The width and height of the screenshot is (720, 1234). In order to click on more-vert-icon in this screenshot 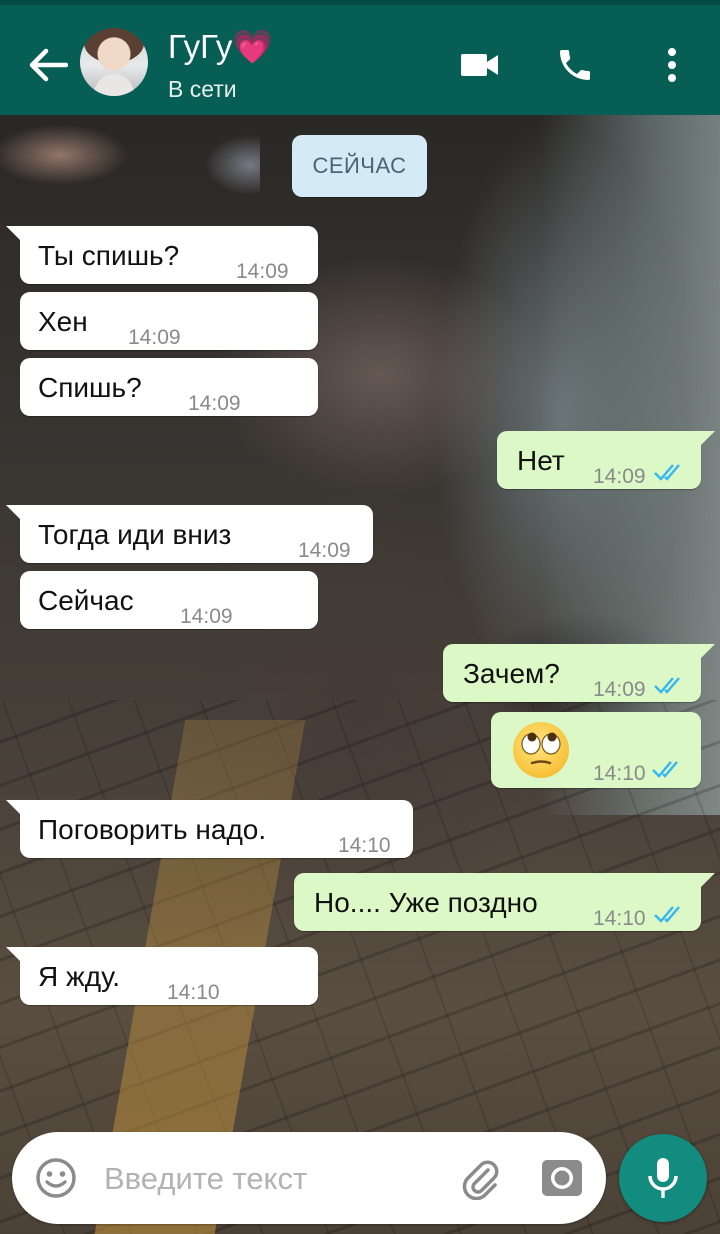, I will do `click(672, 65)`.